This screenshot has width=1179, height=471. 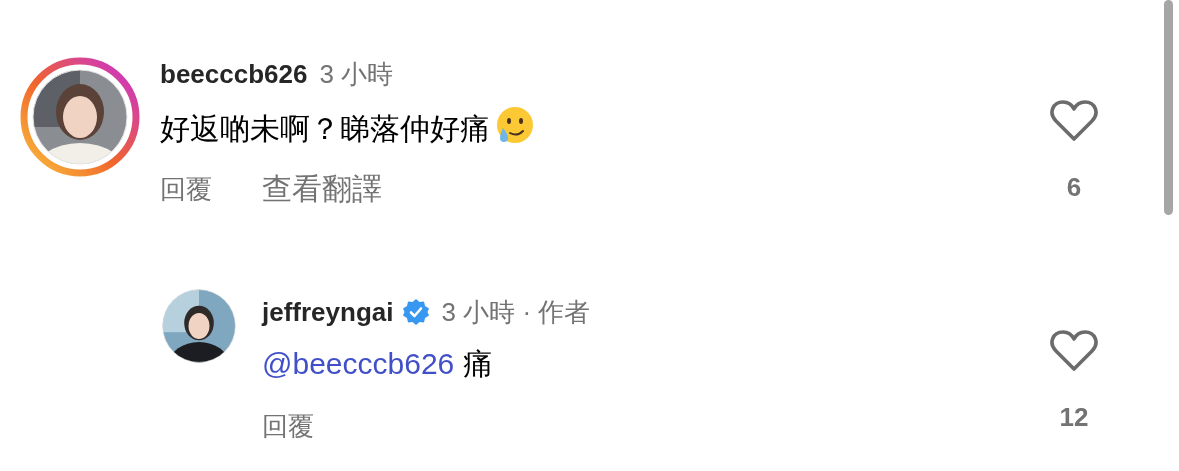 What do you see at coordinates (1074, 417) in the screenshot?
I see `like-count: 12` at bounding box center [1074, 417].